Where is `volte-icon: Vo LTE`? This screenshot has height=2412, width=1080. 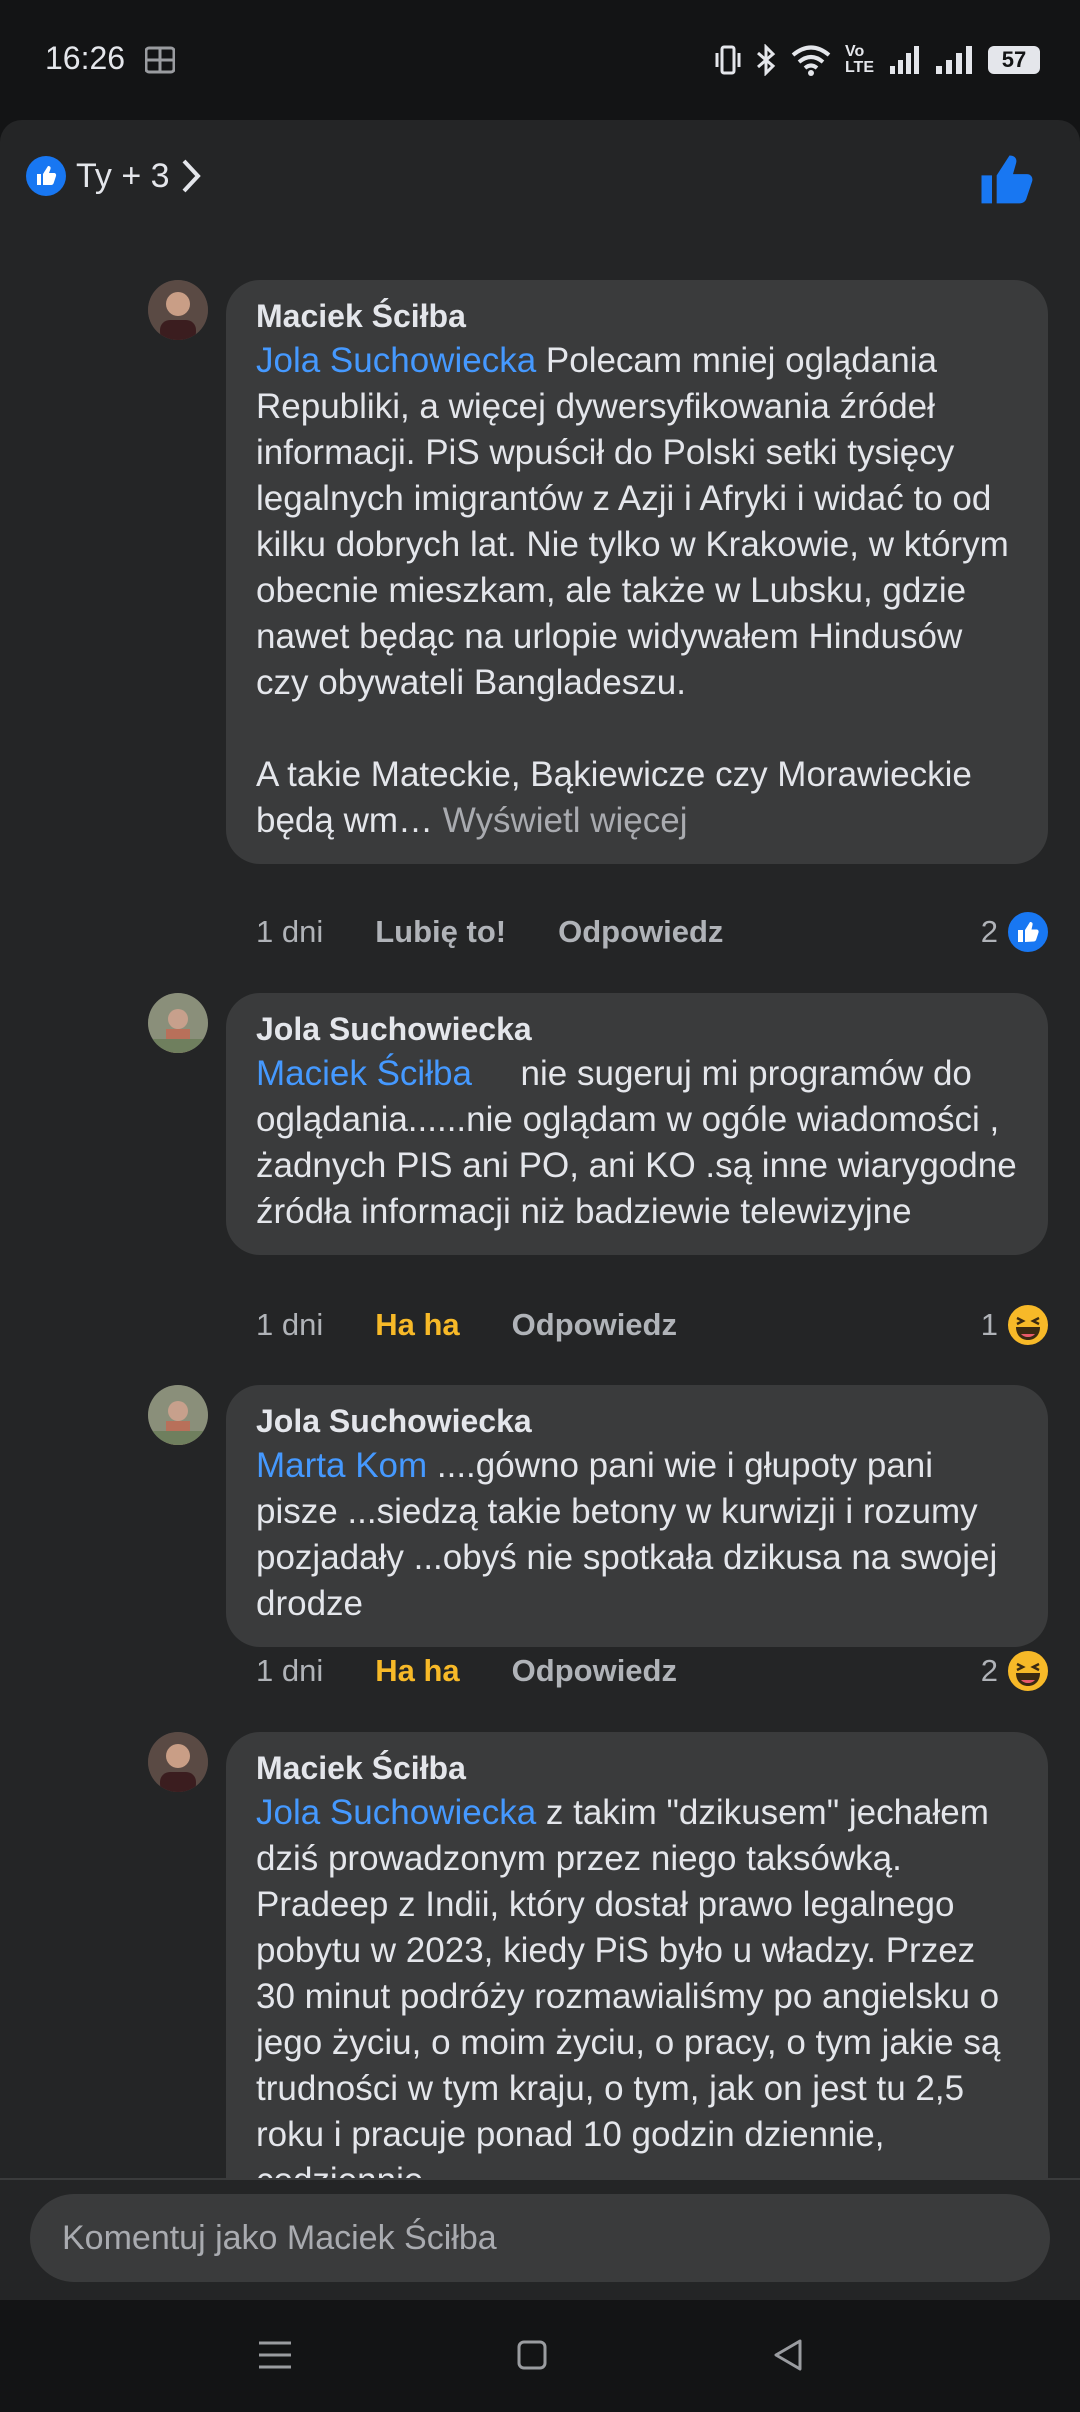
volte-icon: Vo LTE is located at coordinates (859, 59).